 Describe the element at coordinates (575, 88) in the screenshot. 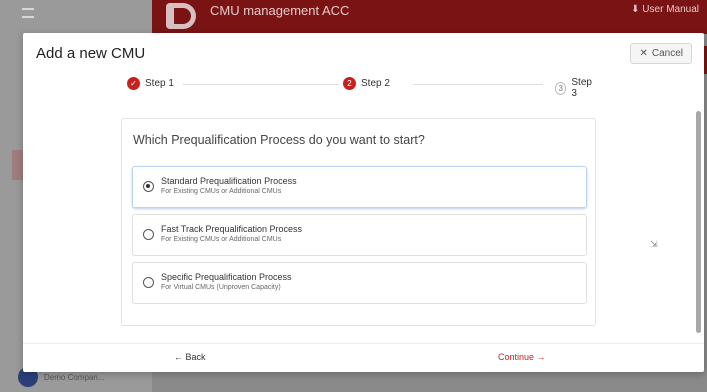

I see `step-3: 3 Step 3` at that location.